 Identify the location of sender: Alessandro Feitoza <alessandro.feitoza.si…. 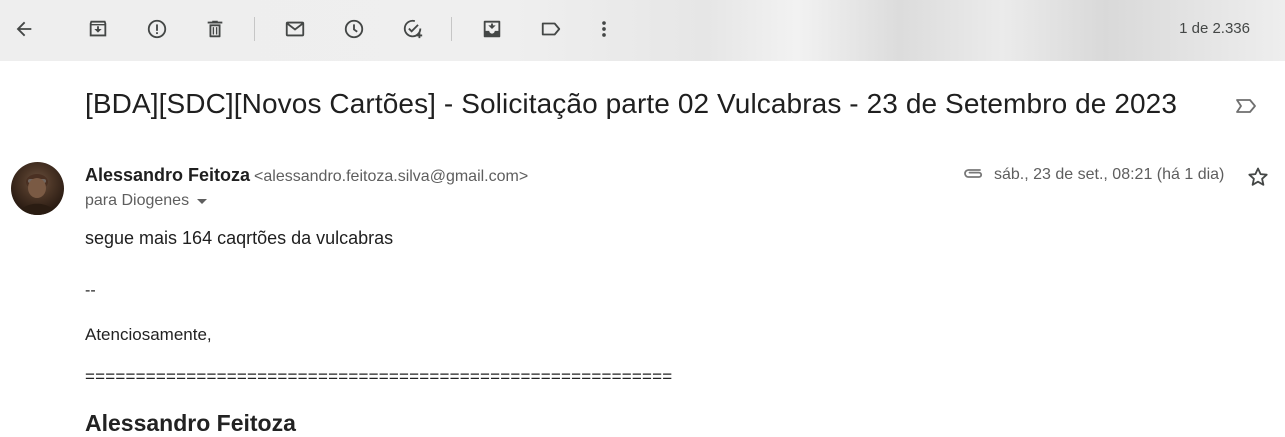
(306, 175).